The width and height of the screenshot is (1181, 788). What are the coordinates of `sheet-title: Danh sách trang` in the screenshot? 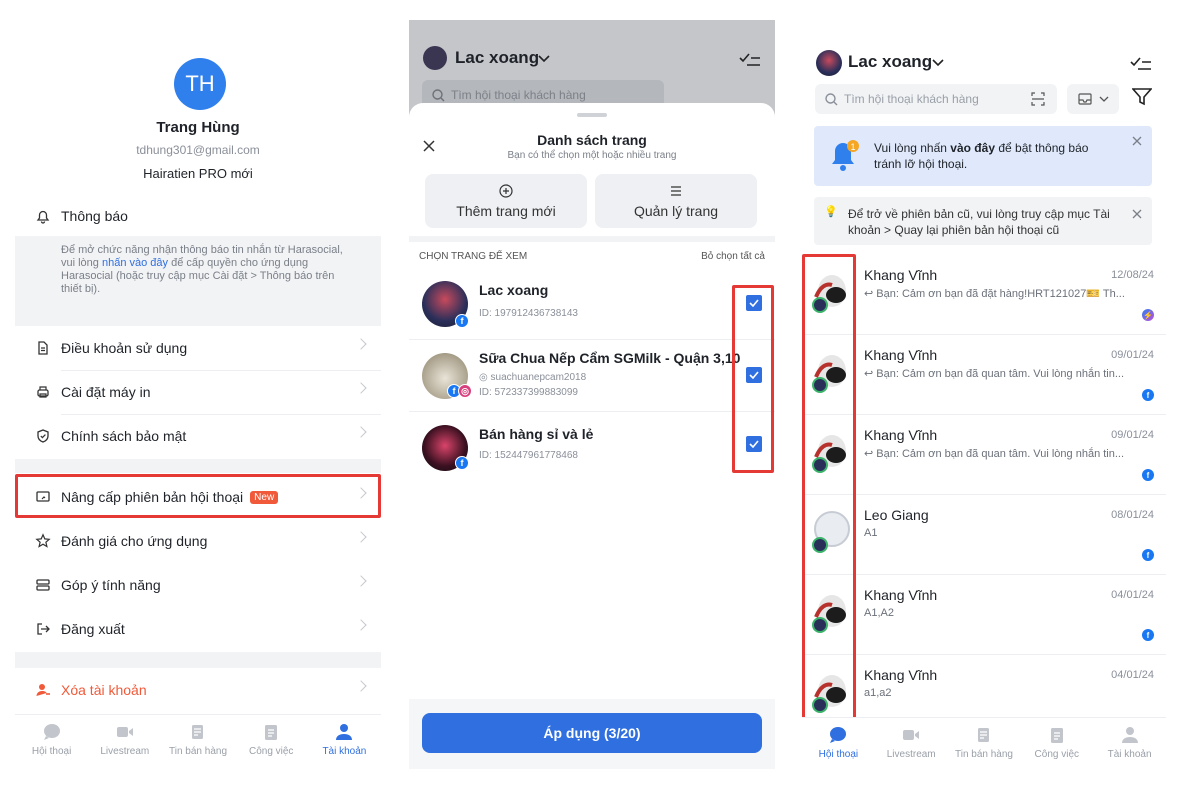 It's located at (592, 140).